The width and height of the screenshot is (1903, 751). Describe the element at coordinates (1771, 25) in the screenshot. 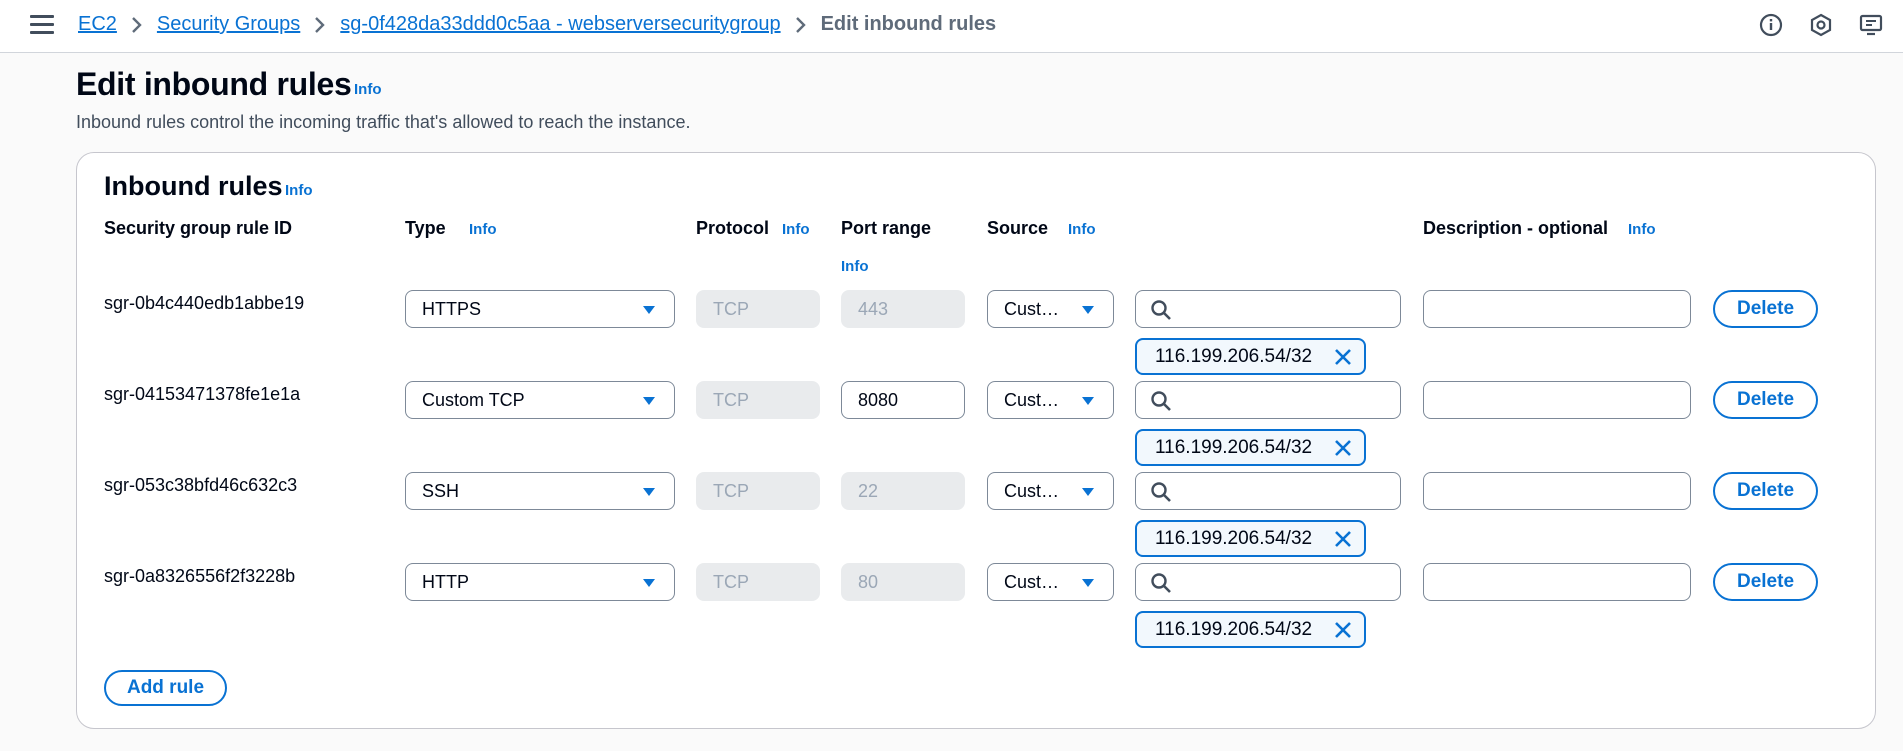

I see `info-circle-icon` at that location.